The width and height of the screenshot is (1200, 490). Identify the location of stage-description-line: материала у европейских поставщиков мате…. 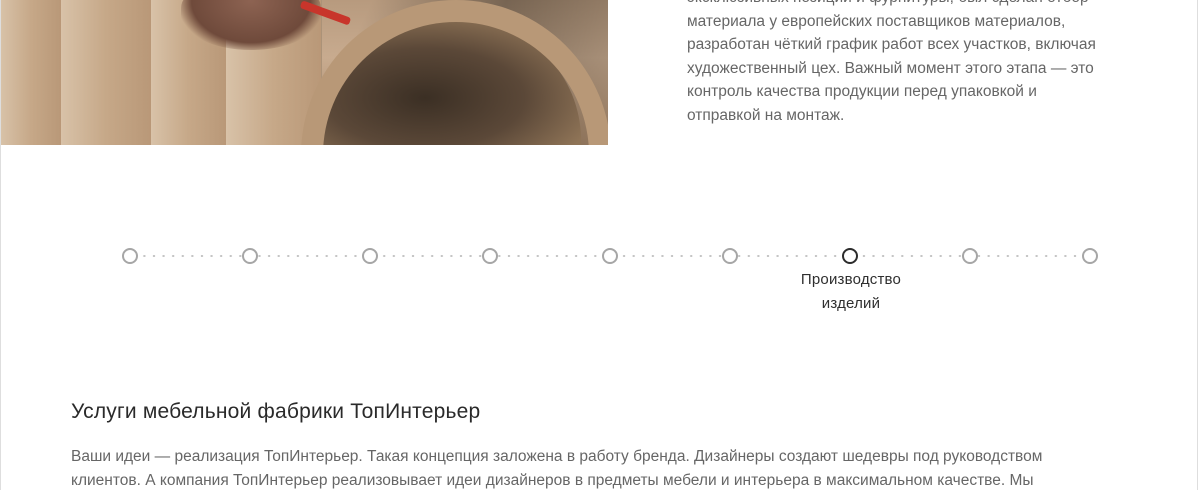
(876, 21).